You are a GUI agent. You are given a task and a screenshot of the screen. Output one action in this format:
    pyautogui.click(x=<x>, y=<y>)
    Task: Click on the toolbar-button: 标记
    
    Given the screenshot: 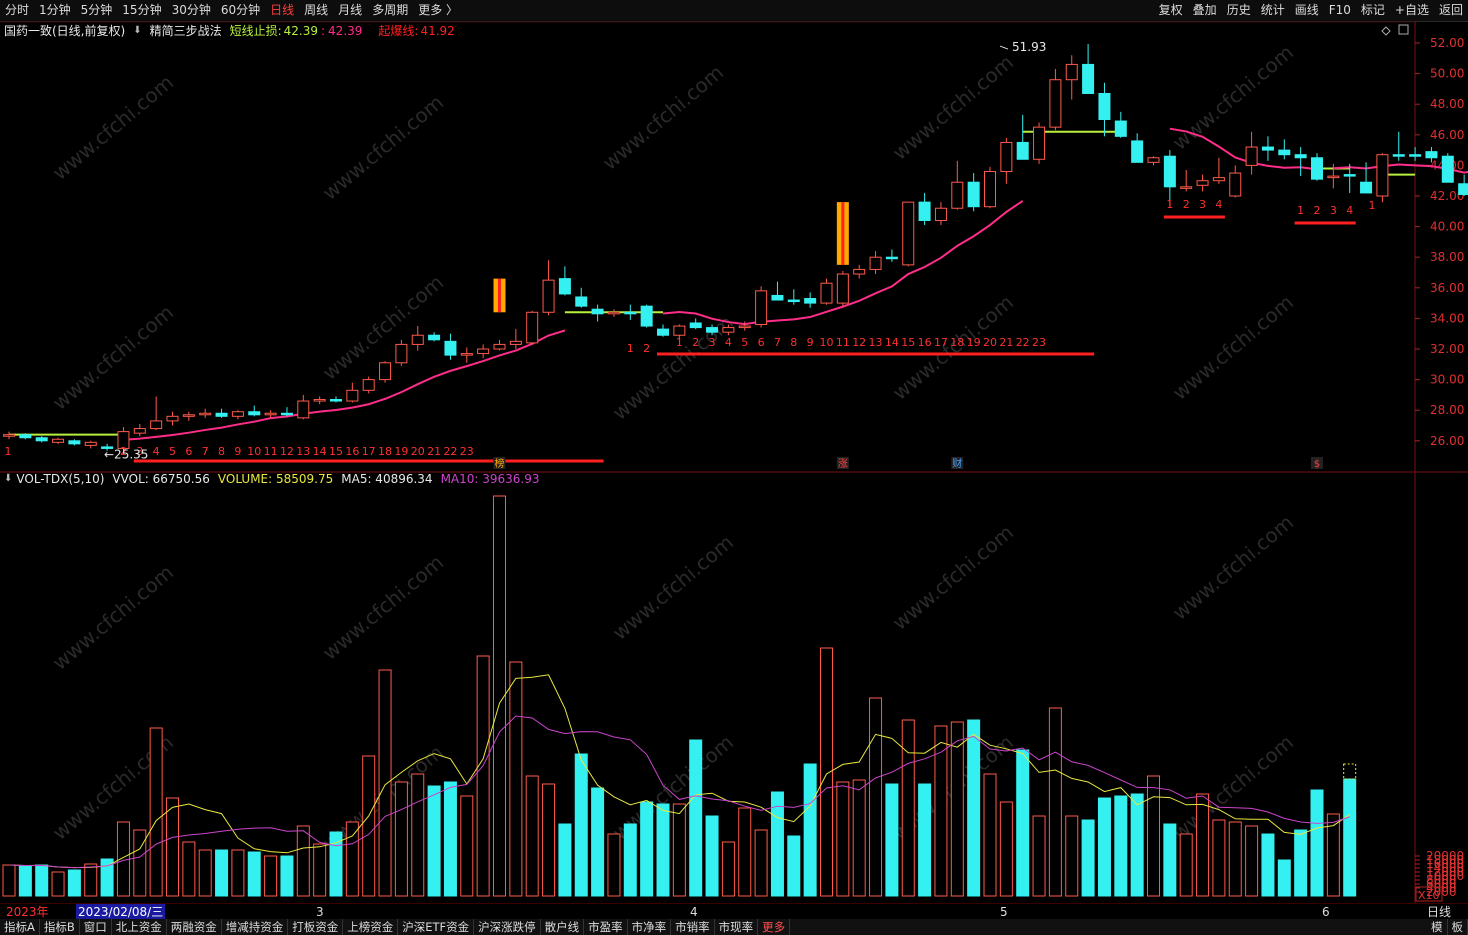 What is the action you would take?
    pyautogui.click(x=1373, y=10)
    